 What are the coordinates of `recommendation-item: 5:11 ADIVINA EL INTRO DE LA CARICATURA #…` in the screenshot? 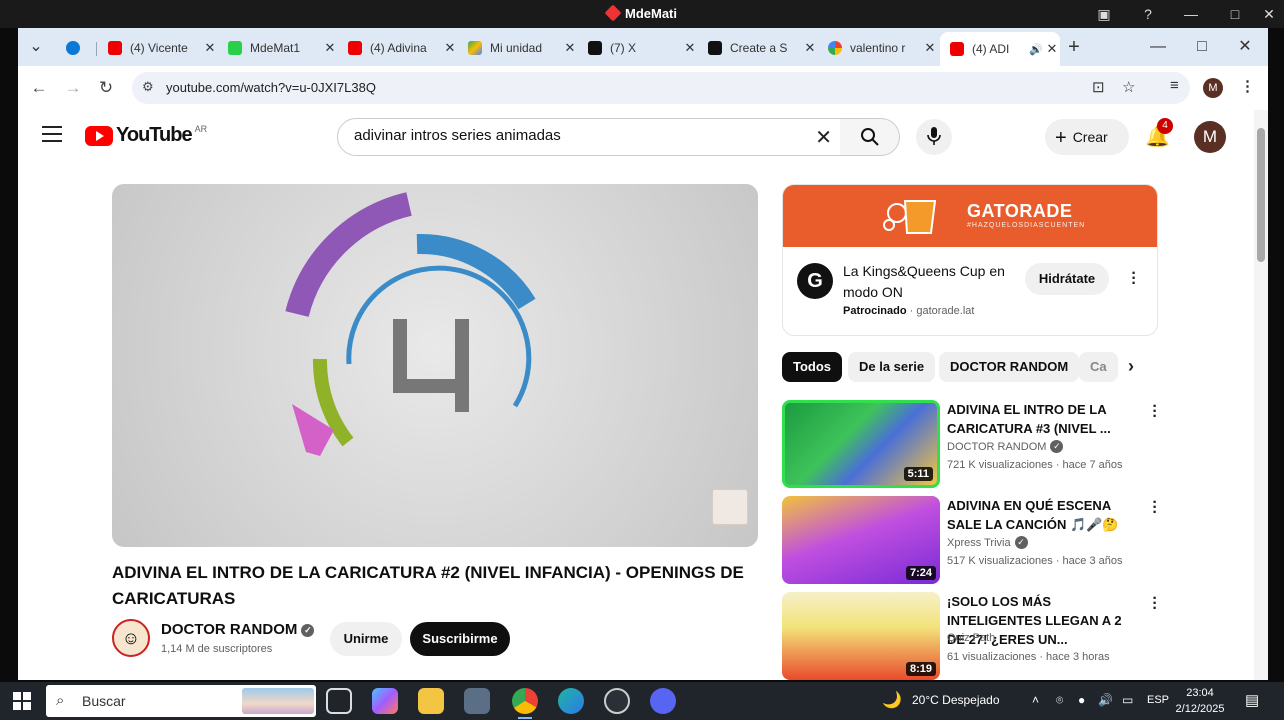 It's located at (971, 444).